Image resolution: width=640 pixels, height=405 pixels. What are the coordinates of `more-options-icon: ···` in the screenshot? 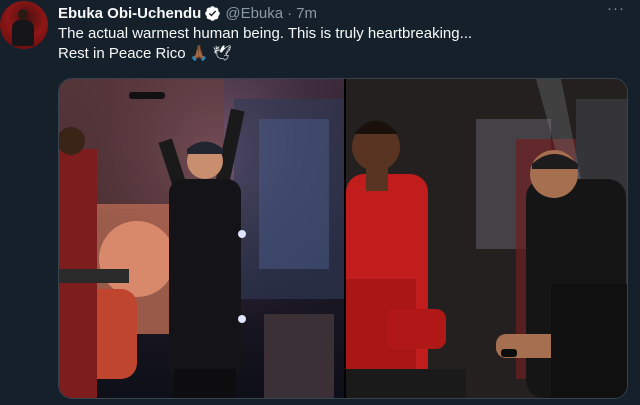 It's located at (616, 10).